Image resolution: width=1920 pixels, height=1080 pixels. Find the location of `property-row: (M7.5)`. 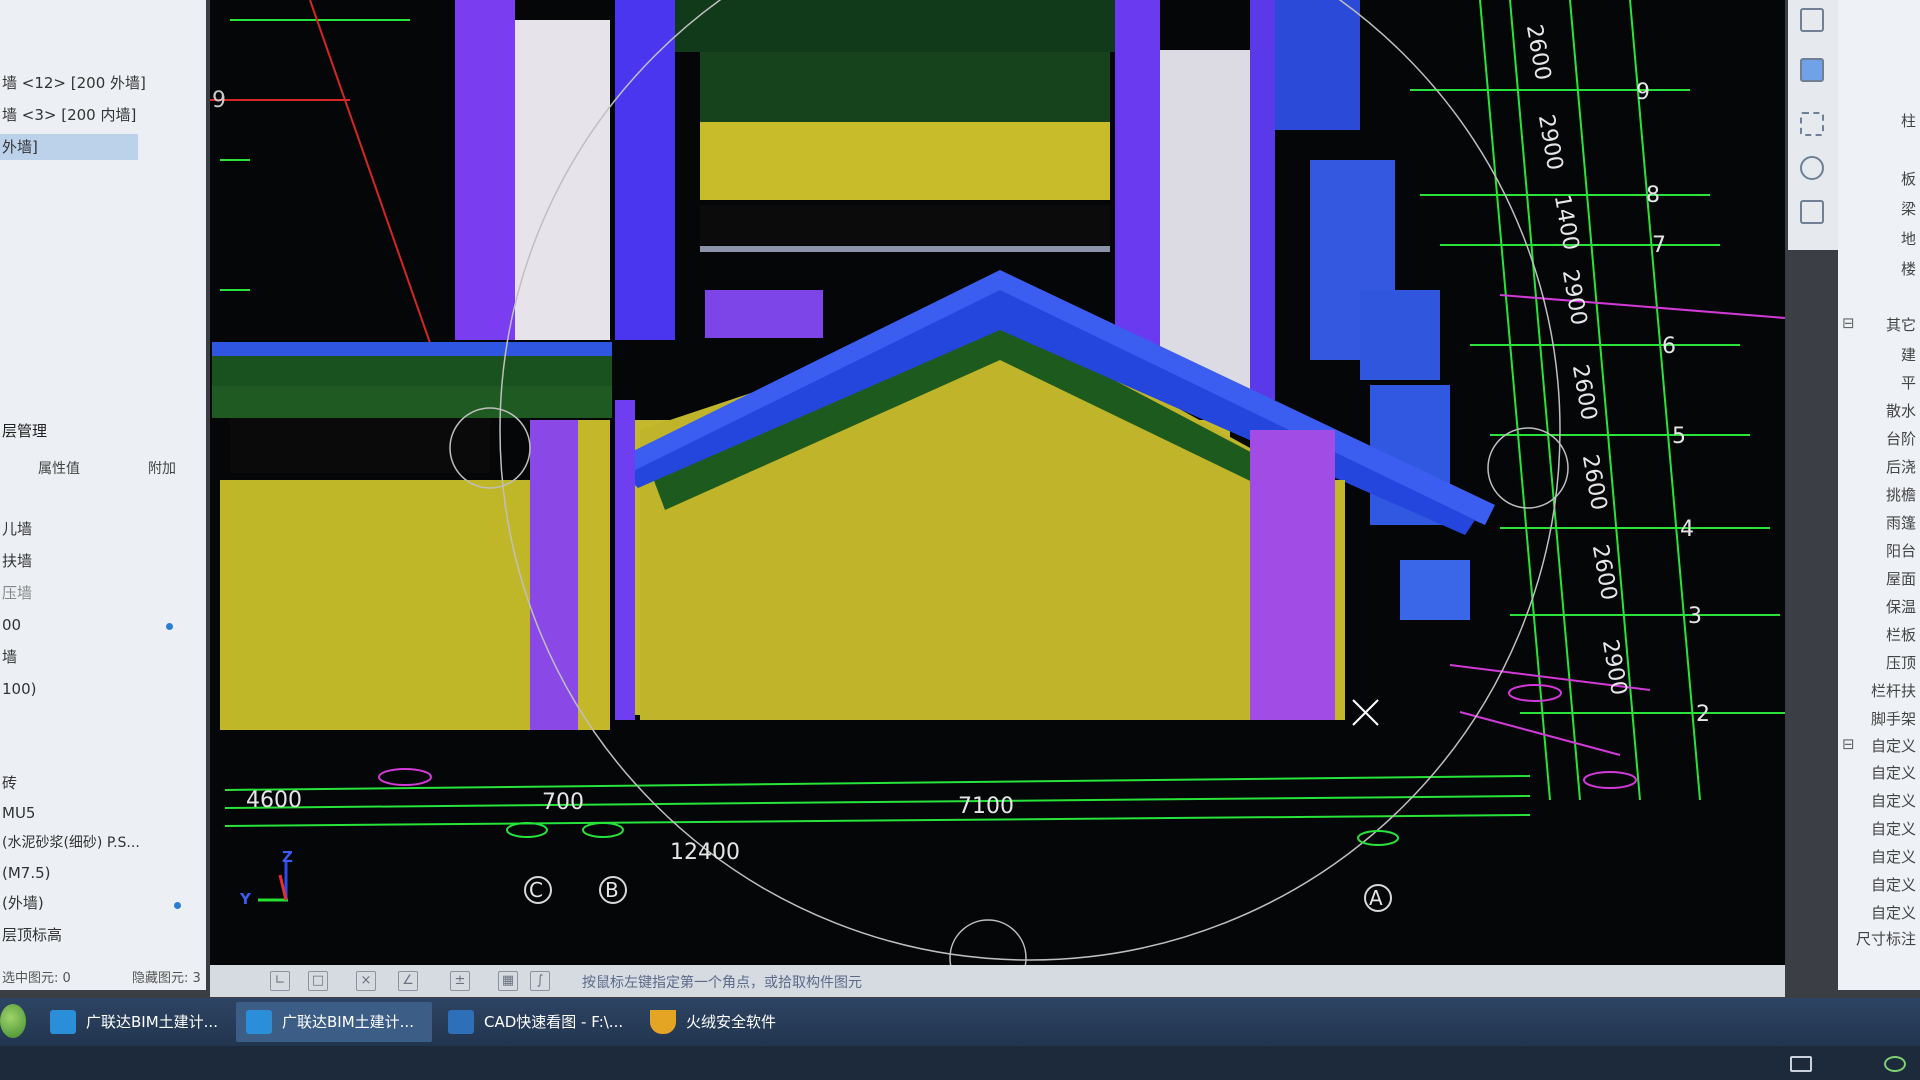

property-row: (M7.5) is located at coordinates (101, 873).